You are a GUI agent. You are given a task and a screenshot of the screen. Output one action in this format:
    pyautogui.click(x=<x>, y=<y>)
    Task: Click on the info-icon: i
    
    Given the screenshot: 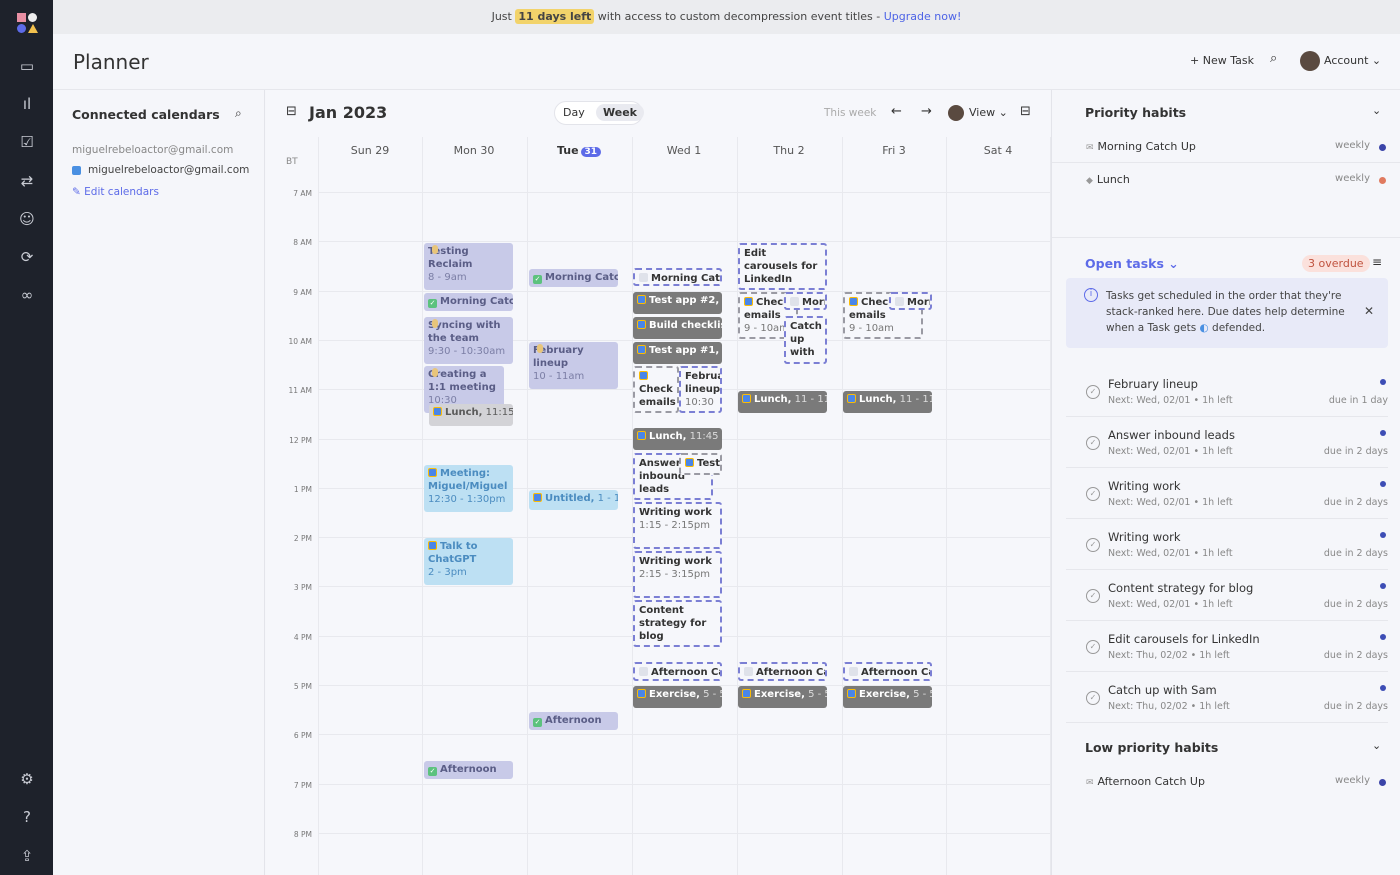 What is the action you would take?
    pyautogui.click(x=1091, y=295)
    